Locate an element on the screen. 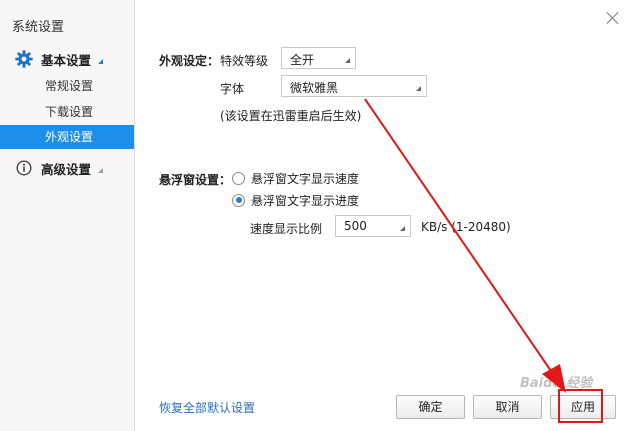 Image resolution: width=638 pixels, height=431 pixels. info-icon is located at coordinates (24, 168).